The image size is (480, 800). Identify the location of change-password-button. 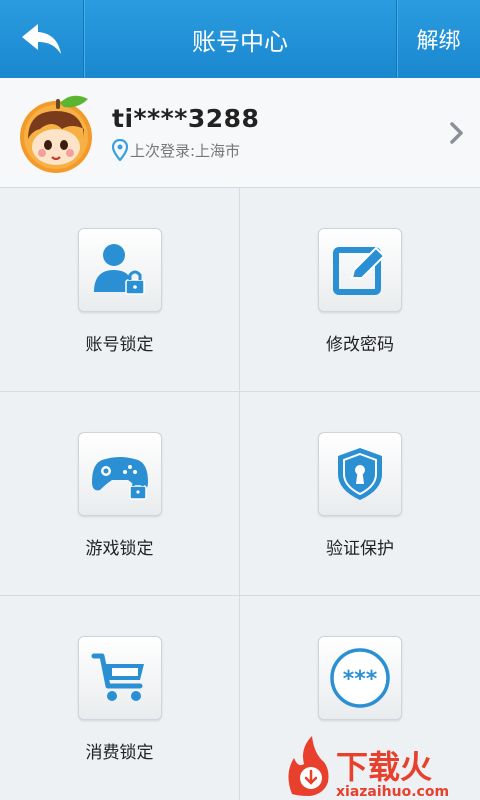
(360, 270).